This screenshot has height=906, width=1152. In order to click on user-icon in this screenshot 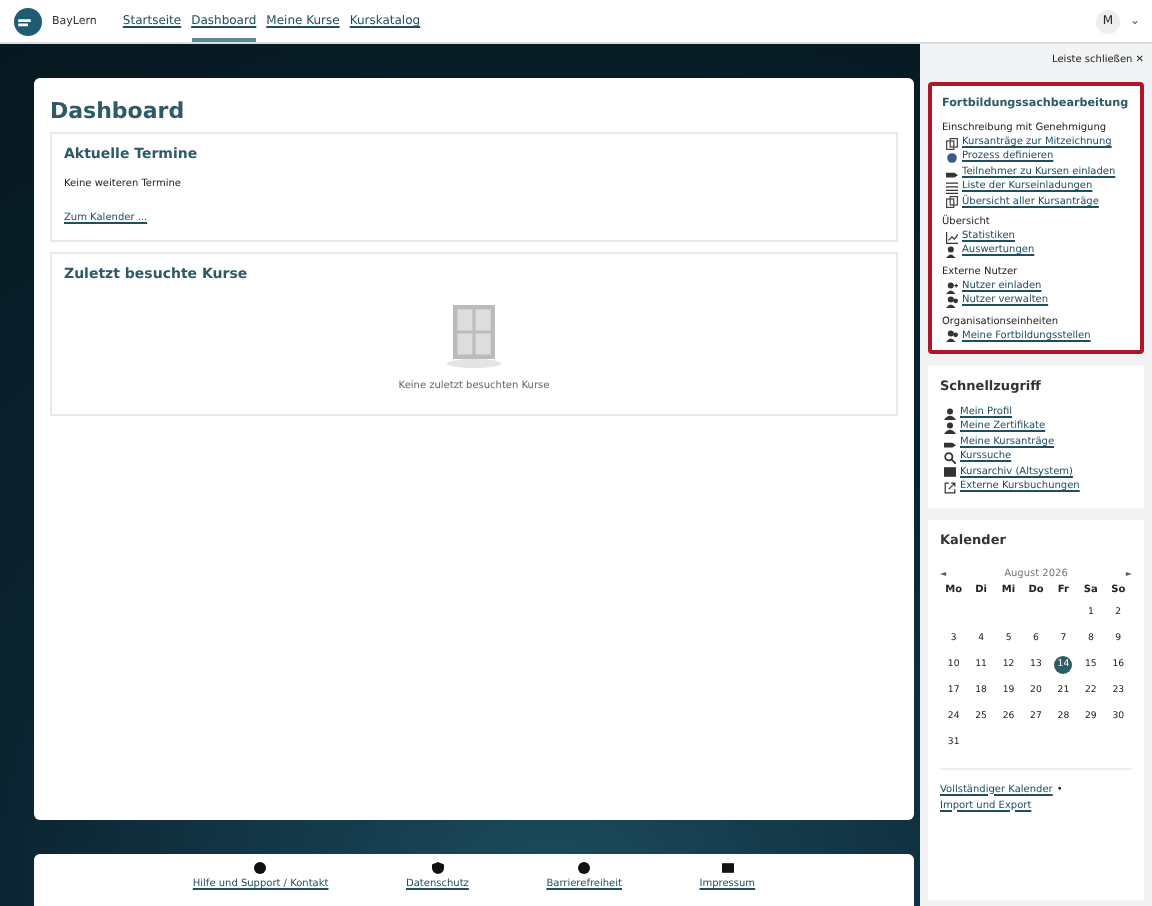, I will do `click(952, 252)`.